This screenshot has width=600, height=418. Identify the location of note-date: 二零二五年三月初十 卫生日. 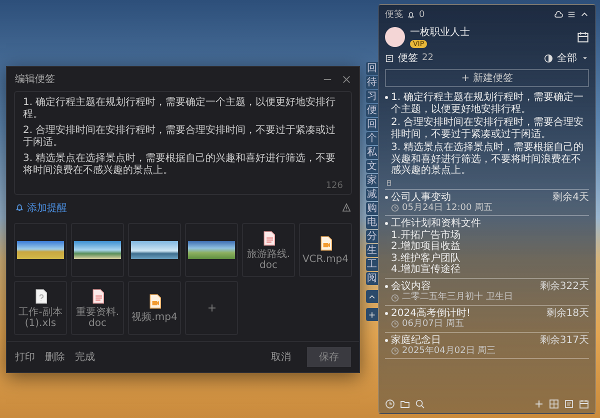
(457, 297).